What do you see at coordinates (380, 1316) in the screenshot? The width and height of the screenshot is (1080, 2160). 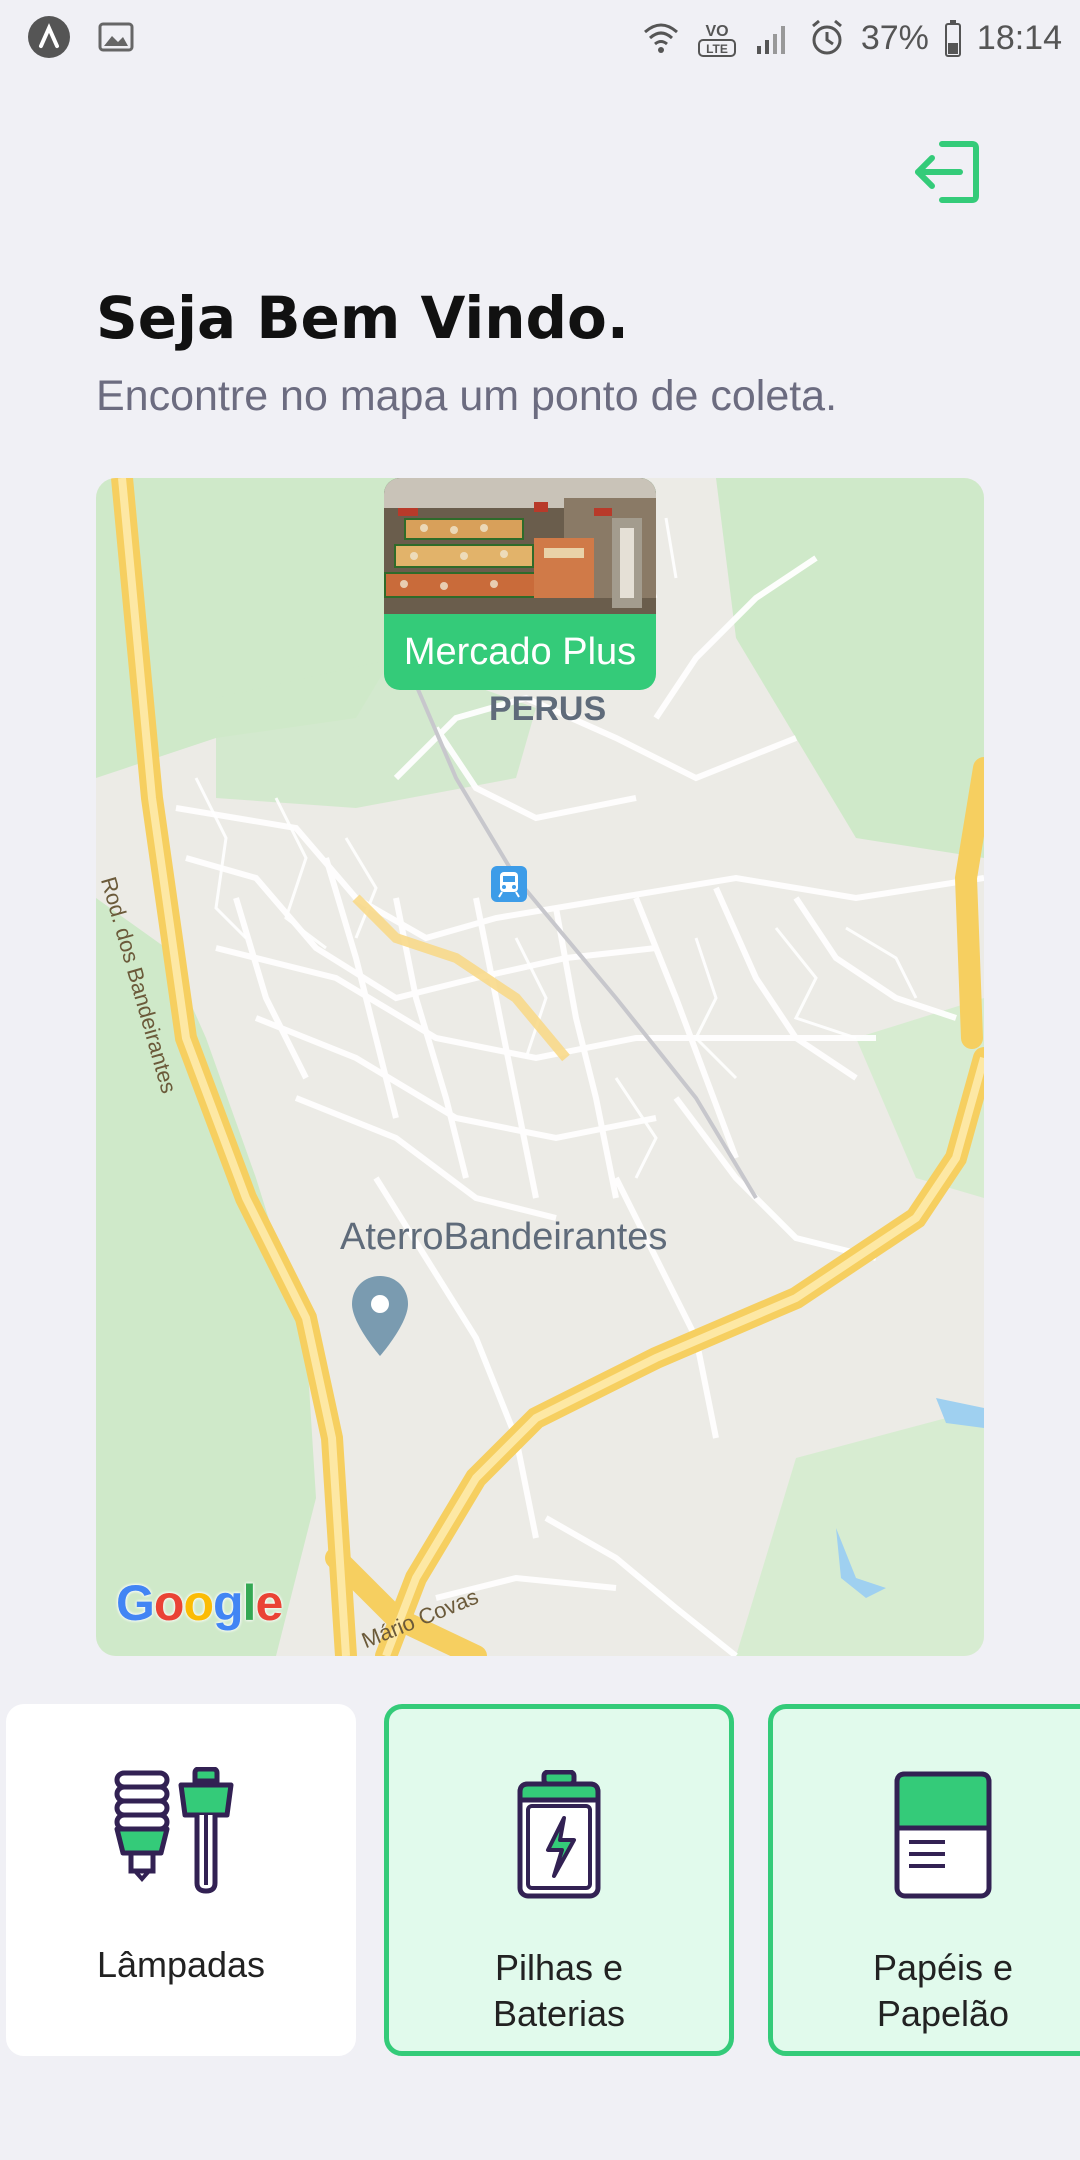 I see `location-pin-icon` at bounding box center [380, 1316].